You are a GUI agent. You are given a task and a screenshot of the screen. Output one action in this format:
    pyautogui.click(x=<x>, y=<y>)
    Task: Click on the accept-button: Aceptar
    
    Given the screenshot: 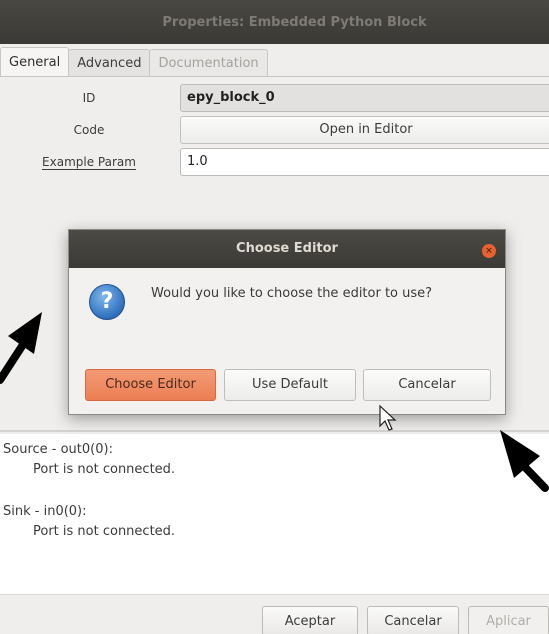 What is the action you would take?
    pyautogui.click(x=310, y=620)
    